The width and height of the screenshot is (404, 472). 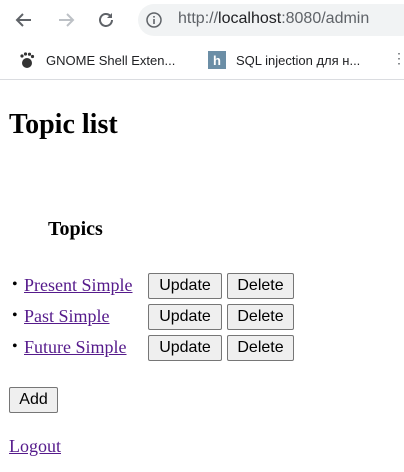 I want to click on add-button: Add, so click(x=33, y=400).